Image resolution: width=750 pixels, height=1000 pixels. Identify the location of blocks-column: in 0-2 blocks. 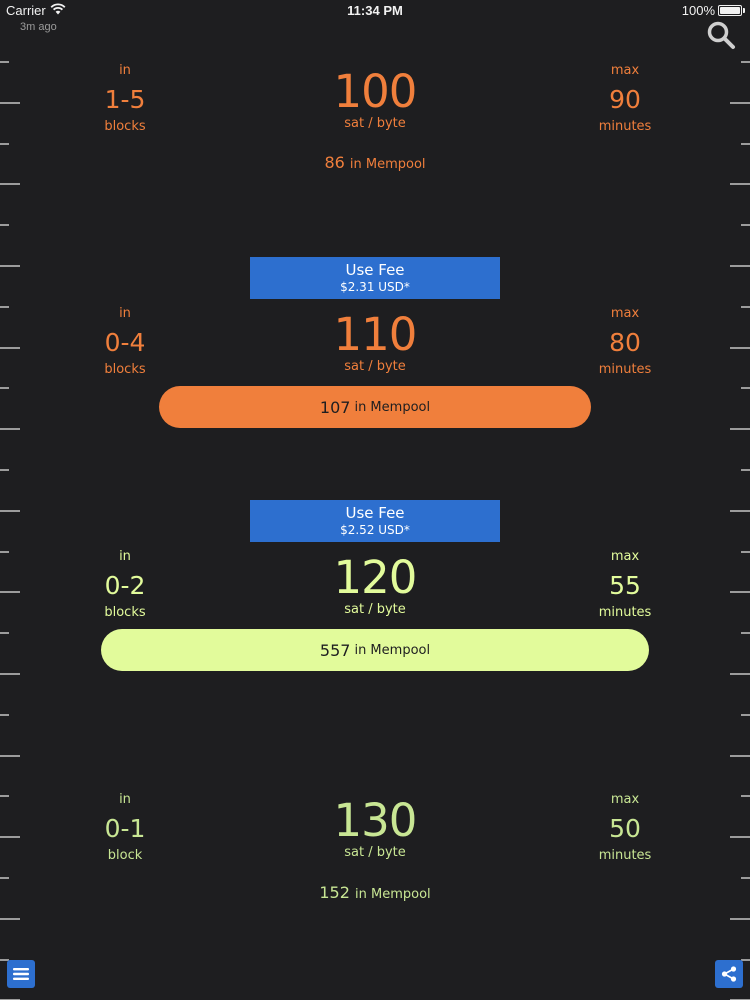
(125, 585).